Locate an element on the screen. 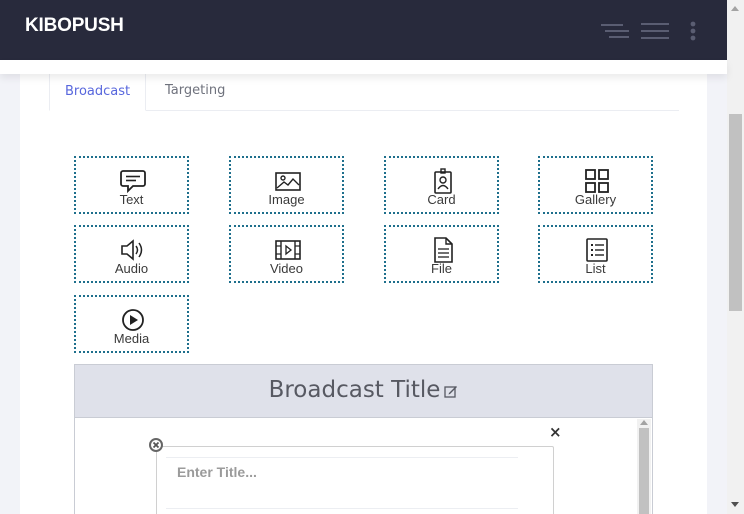 The height and width of the screenshot is (514, 744). tab-bar: Broadcast Targeting is located at coordinates (364, 92).